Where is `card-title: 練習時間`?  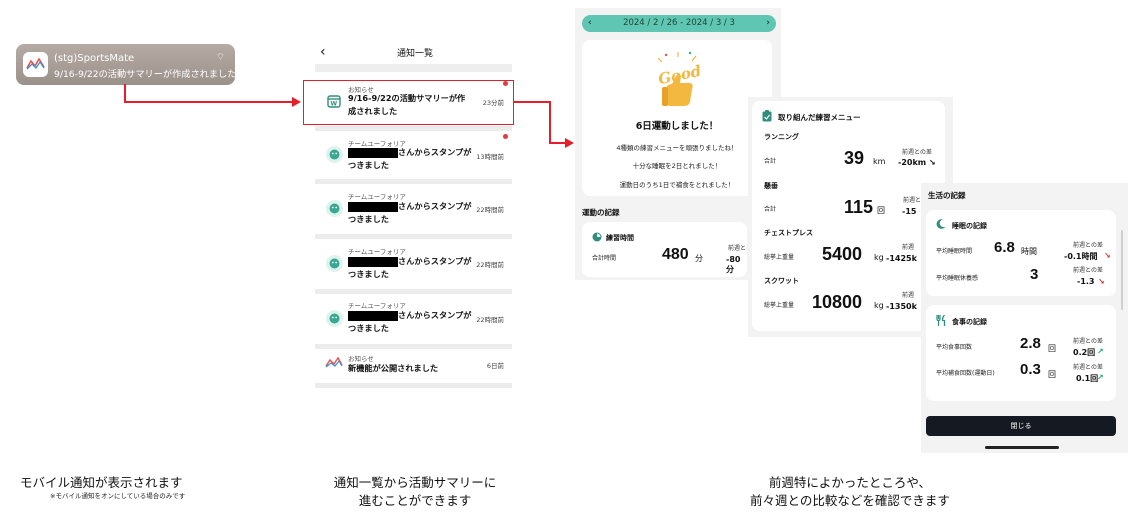
card-title: 練習時間 is located at coordinates (620, 238).